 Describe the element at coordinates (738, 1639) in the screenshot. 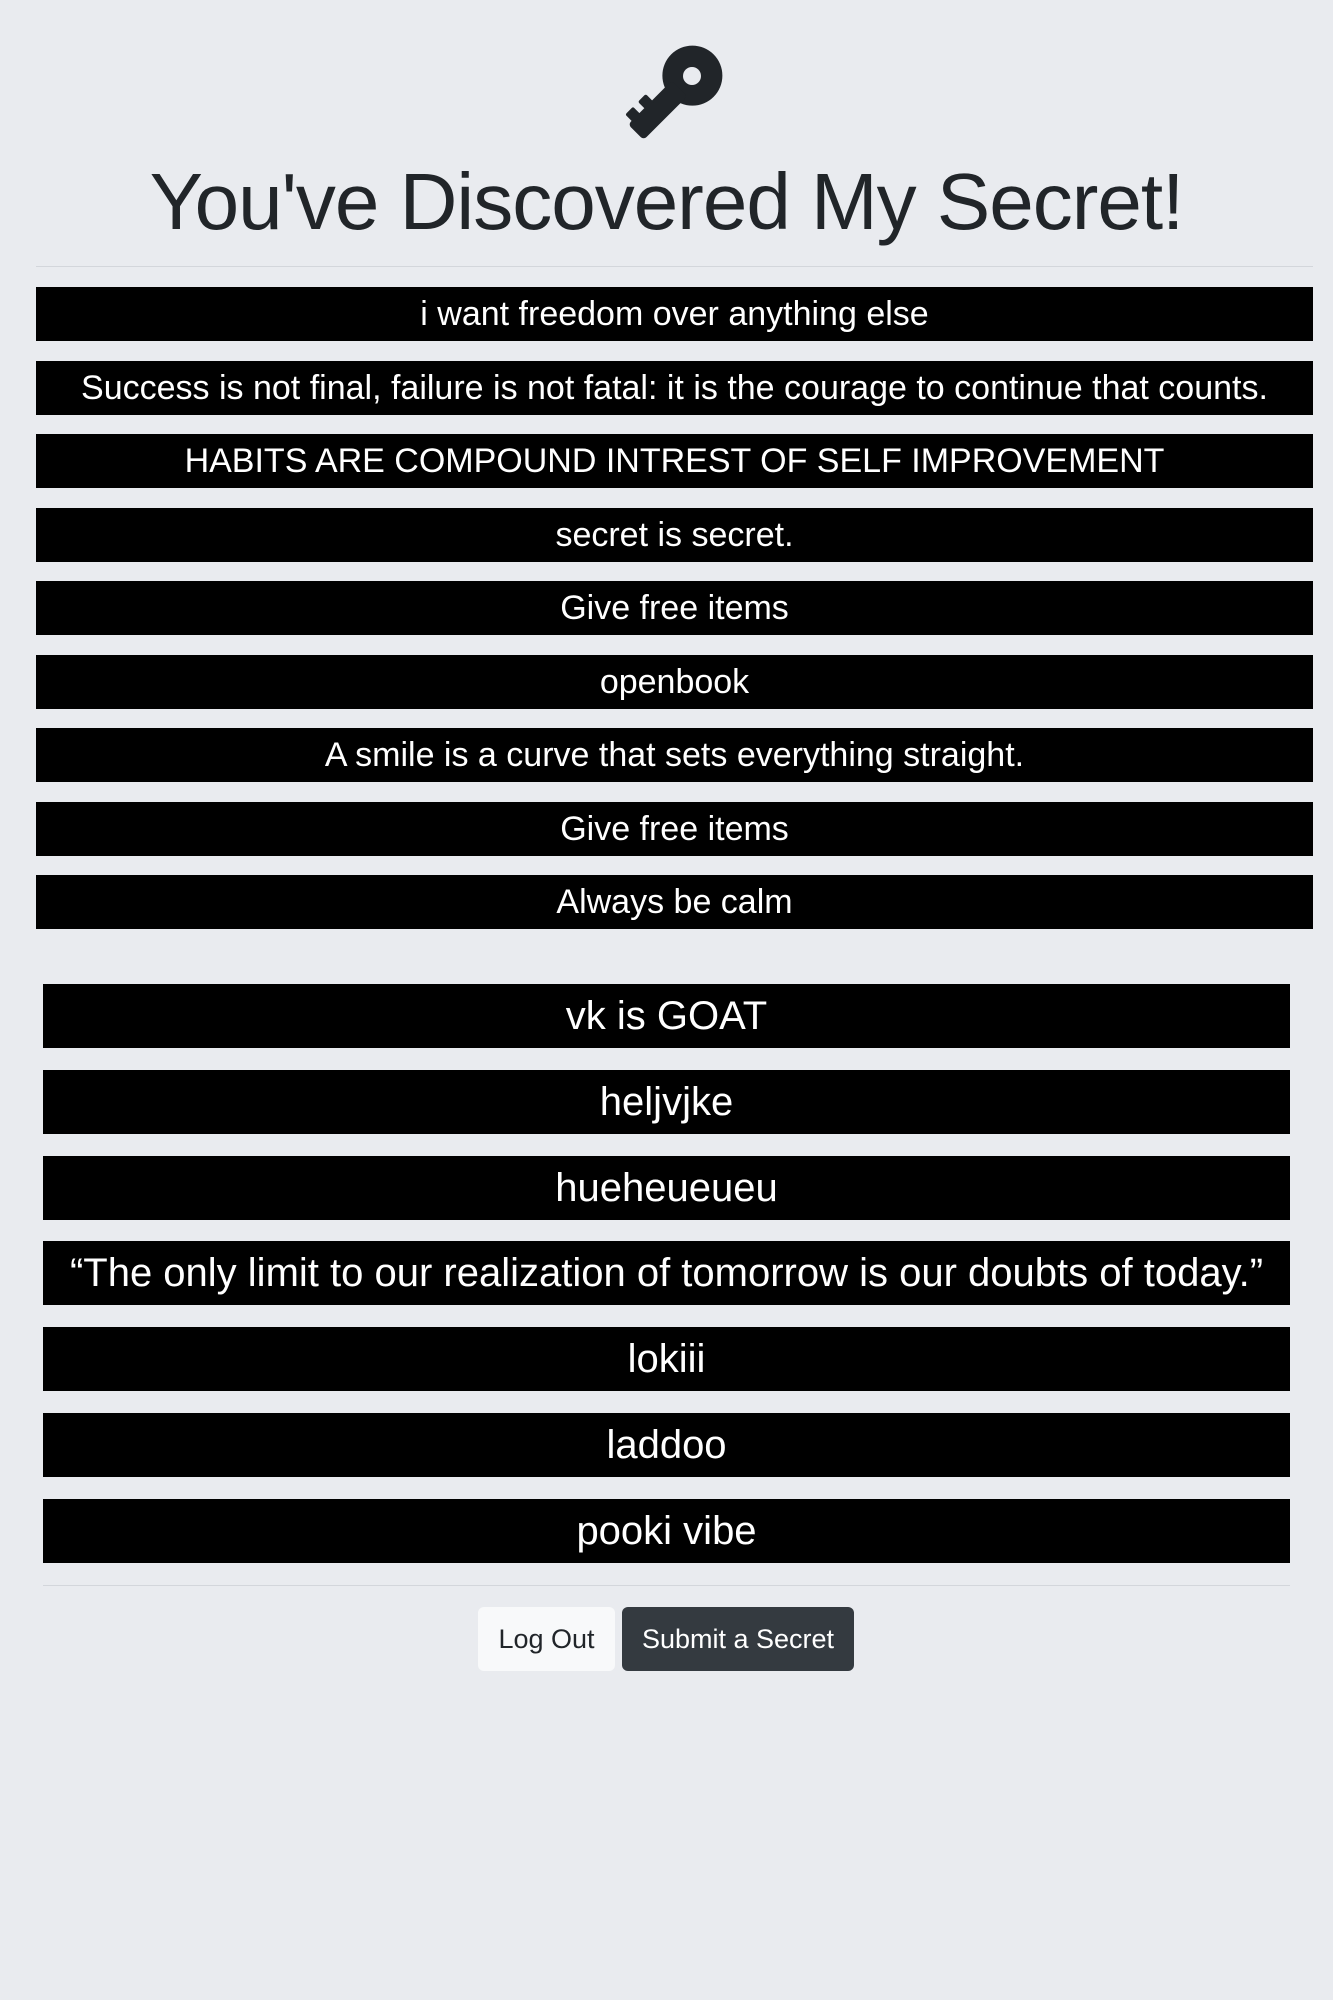

I see `submit-secret-button: Submit a Secret` at that location.